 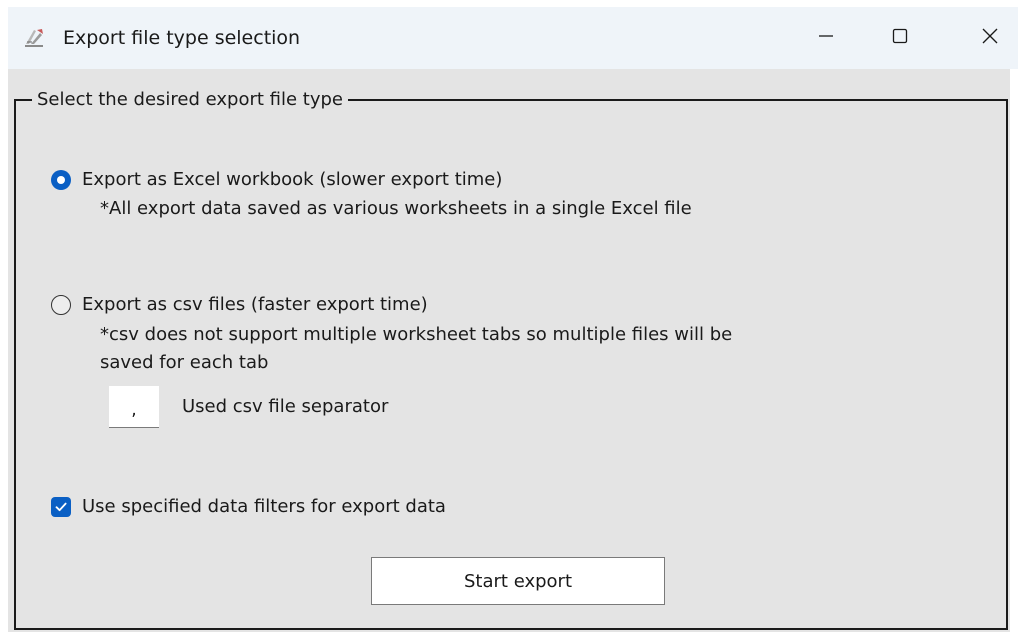 What do you see at coordinates (184, 362) in the screenshot?
I see `csv-option-note-line2: saved for each tab` at bounding box center [184, 362].